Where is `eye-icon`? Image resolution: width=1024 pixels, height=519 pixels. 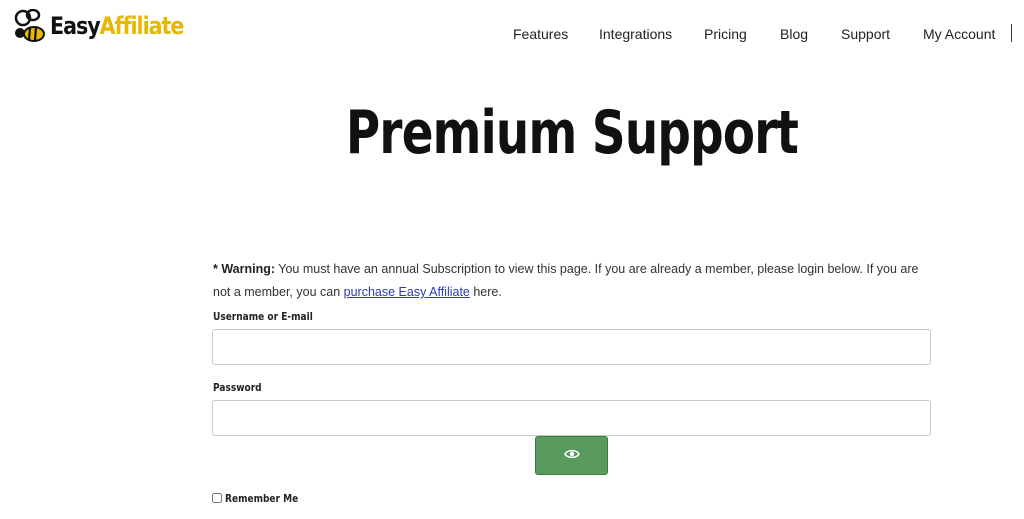 eye-icon is located at coordinates (571, 455).